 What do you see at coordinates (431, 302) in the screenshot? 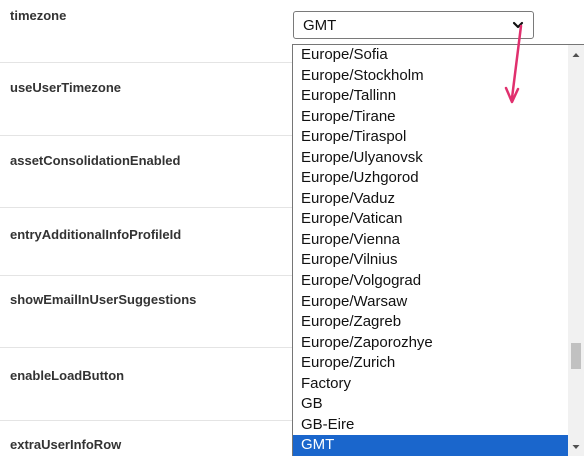
I see `timezone-option: Europe/Warsaw` at bounding box center [431, 302].